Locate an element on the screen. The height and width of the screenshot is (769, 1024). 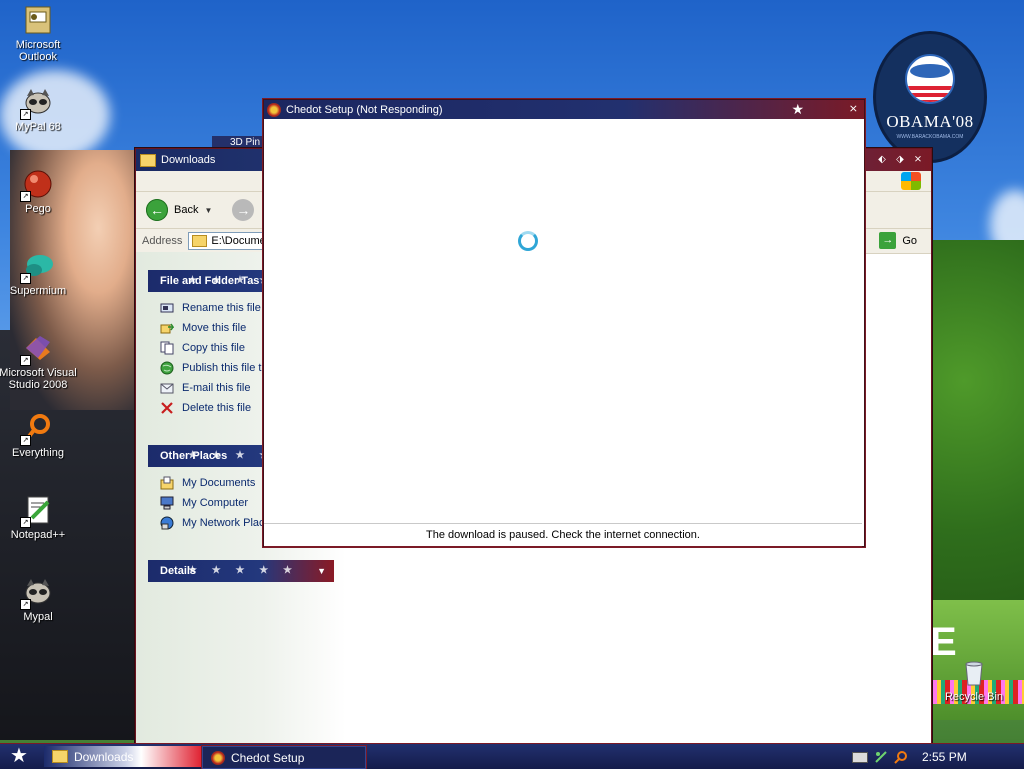
desktop-icon-label: Microsoft Visual is located at coordinates (38, 373).